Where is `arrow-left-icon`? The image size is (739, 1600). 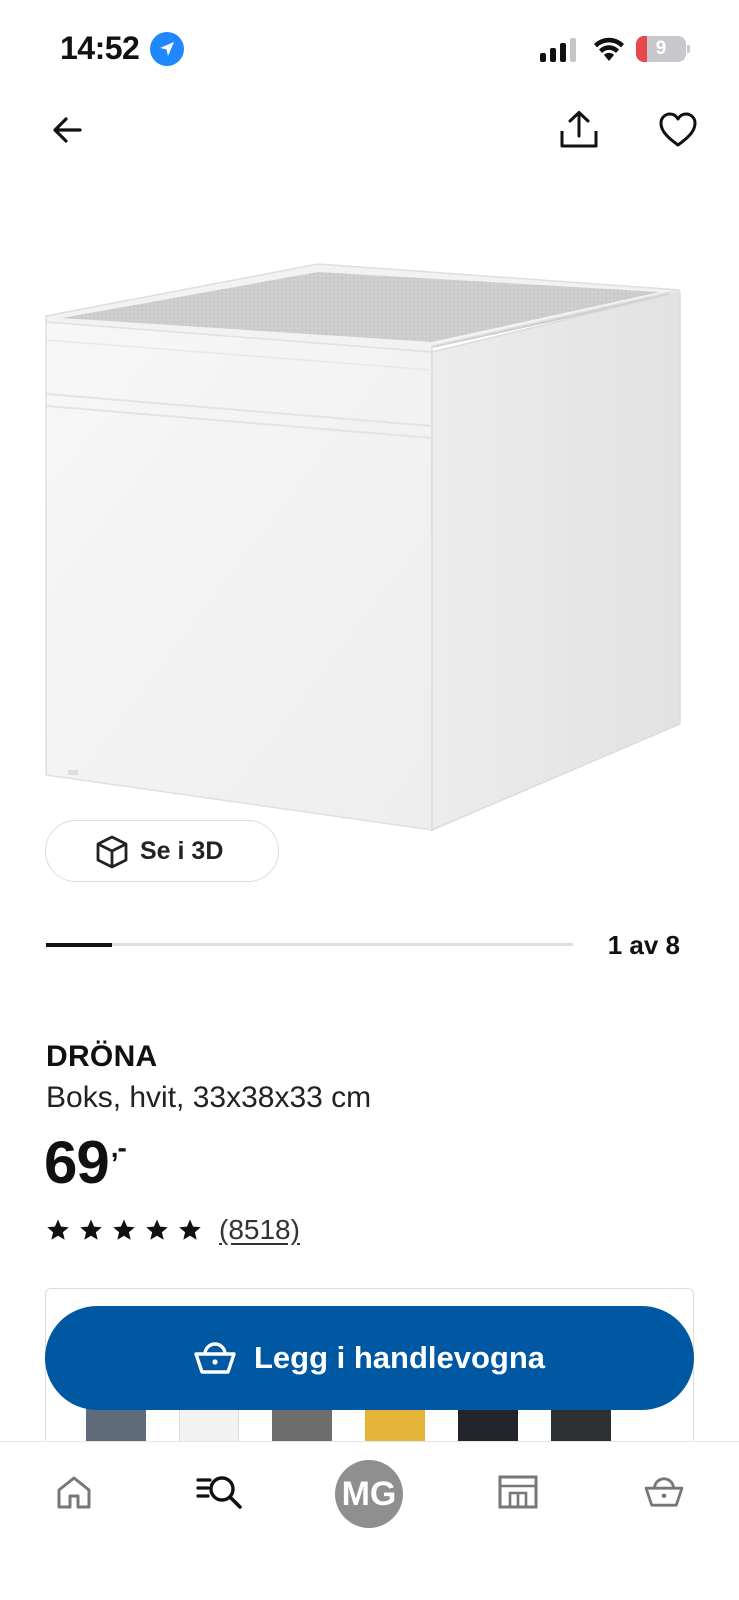
arrow-left-icon is located at coordinates (67, 130).